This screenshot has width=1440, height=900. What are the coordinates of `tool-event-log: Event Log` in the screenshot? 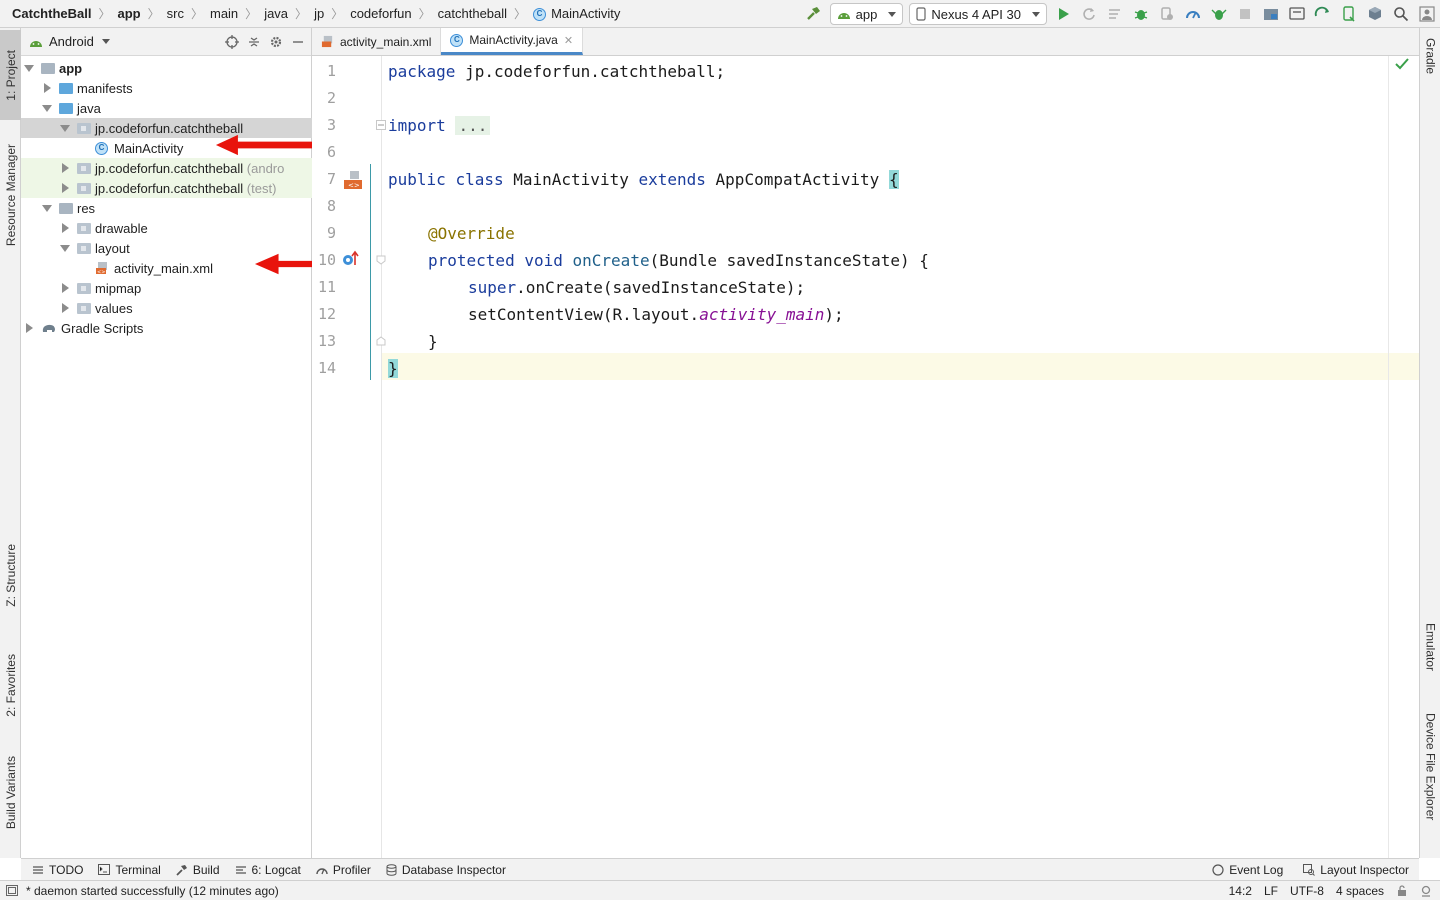 It's located at (1247, 870).